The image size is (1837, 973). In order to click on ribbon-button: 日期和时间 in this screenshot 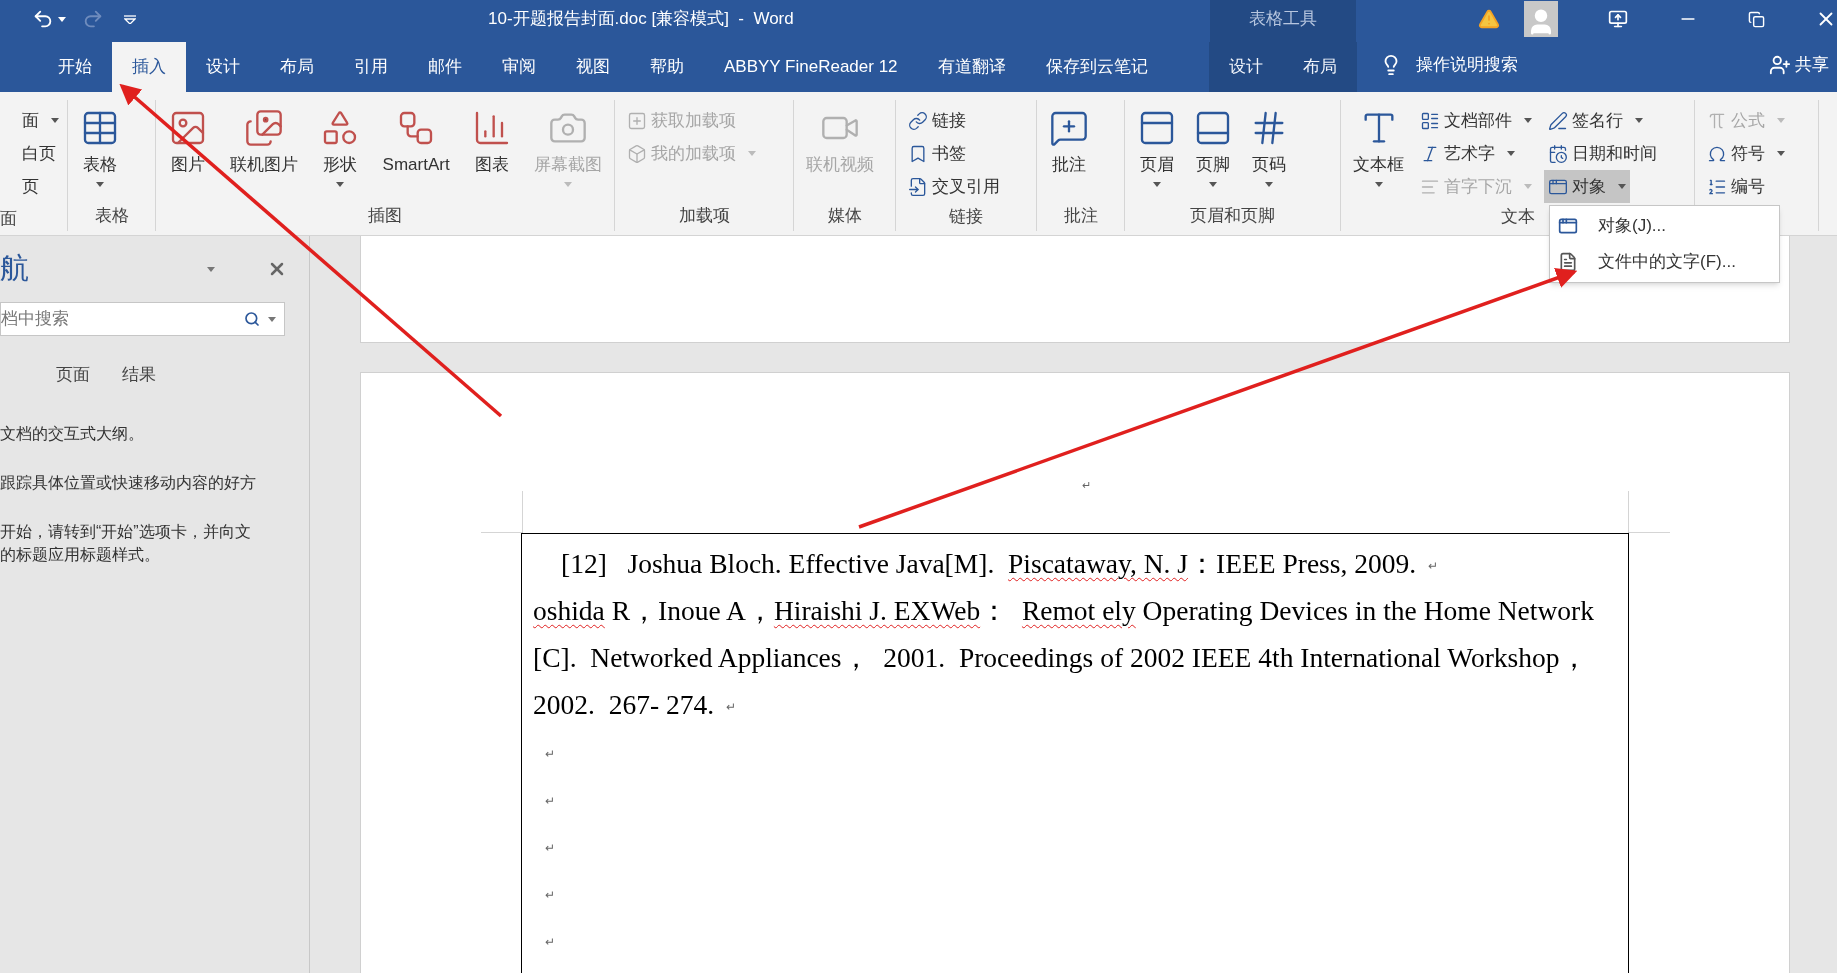, I will do `click(1602, 153)`.